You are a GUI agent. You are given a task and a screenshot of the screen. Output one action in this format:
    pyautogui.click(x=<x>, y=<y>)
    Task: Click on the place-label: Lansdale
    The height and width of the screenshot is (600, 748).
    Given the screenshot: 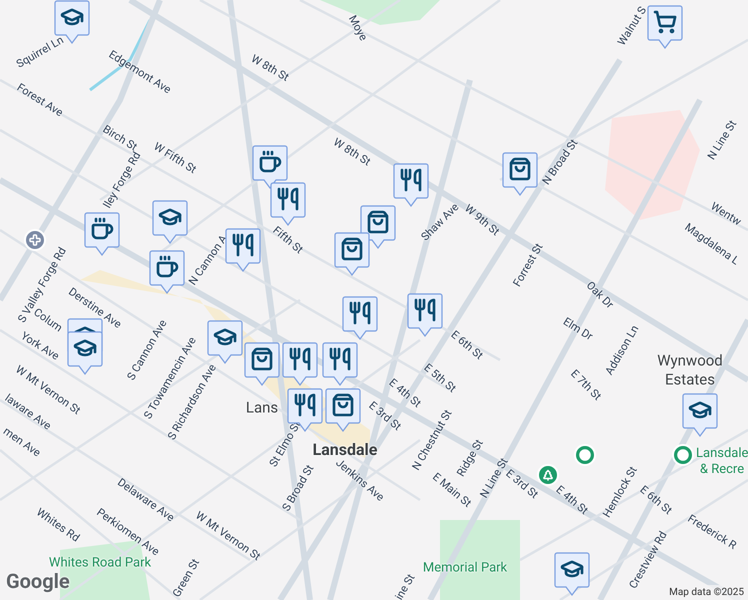 What is the action you would take?
    pyautogui.click(x=345, y=450)
    